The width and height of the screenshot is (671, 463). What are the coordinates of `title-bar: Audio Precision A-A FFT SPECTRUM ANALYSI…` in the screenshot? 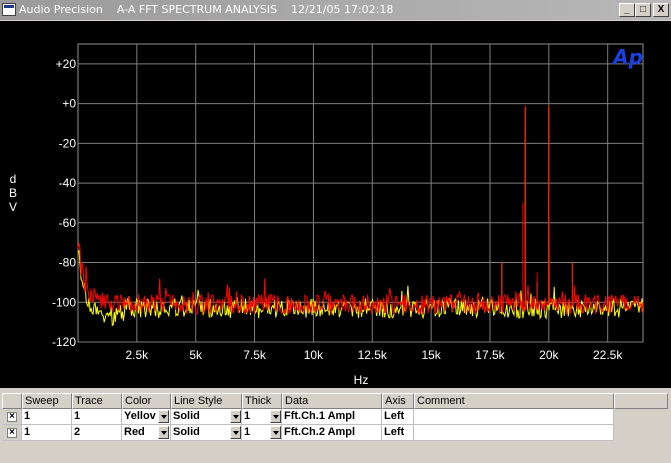 It's located at (335, 10).